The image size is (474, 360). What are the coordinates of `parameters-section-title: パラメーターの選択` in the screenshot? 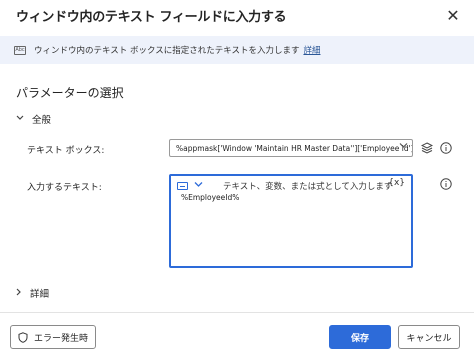 It's located at (70, 93).